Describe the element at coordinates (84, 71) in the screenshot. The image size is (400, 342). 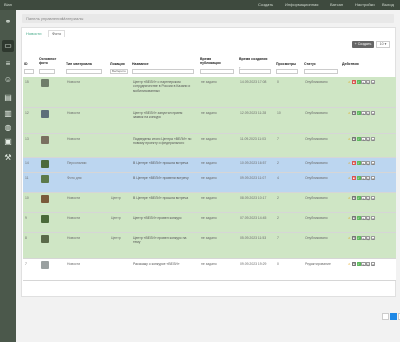
I see `filter-type` at that location.